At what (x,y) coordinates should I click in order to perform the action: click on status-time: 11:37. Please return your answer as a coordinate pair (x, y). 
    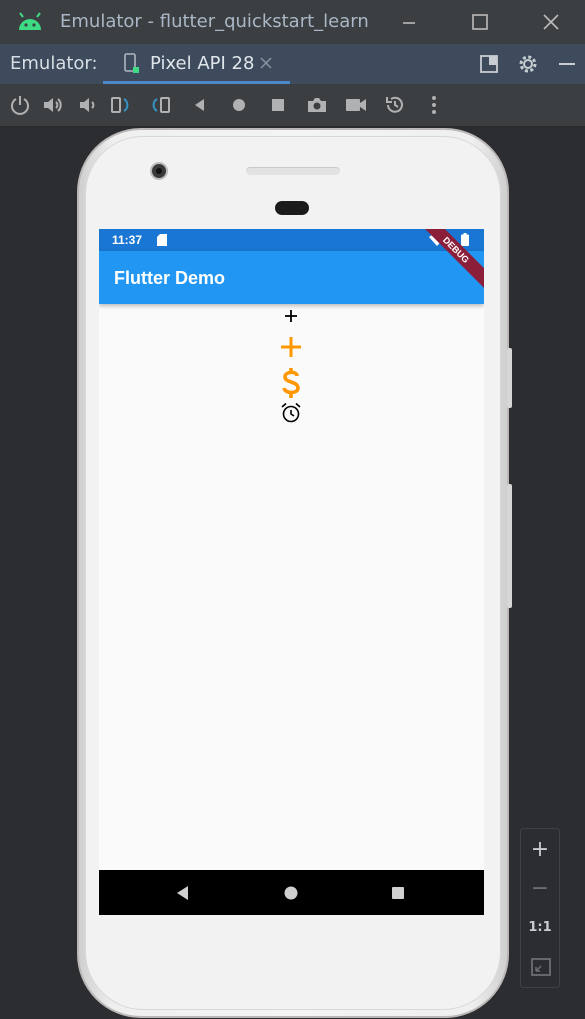
    Looking at the image, I should click on (127, 240).